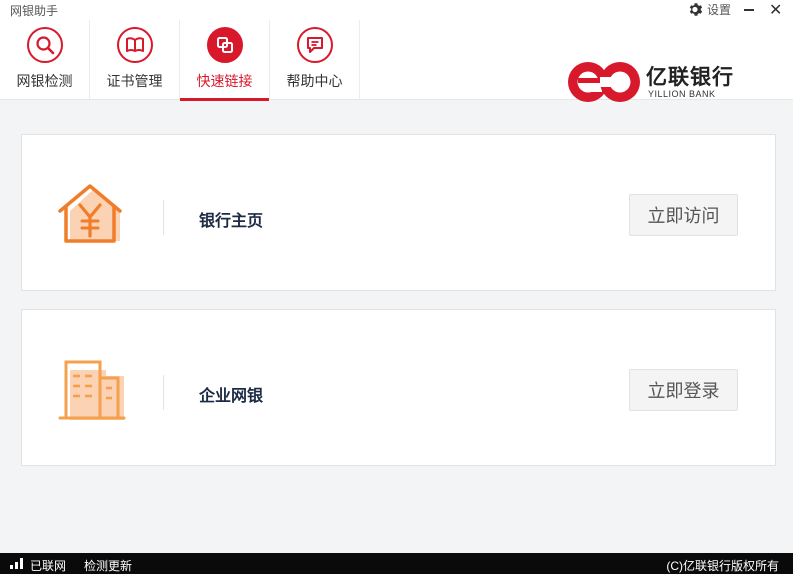 The image size is (793, 574). What do you see at coordinates (690, 77) in the screenshot?
I see `brand-name: 亿联银行` at bounding box center [690, 77].